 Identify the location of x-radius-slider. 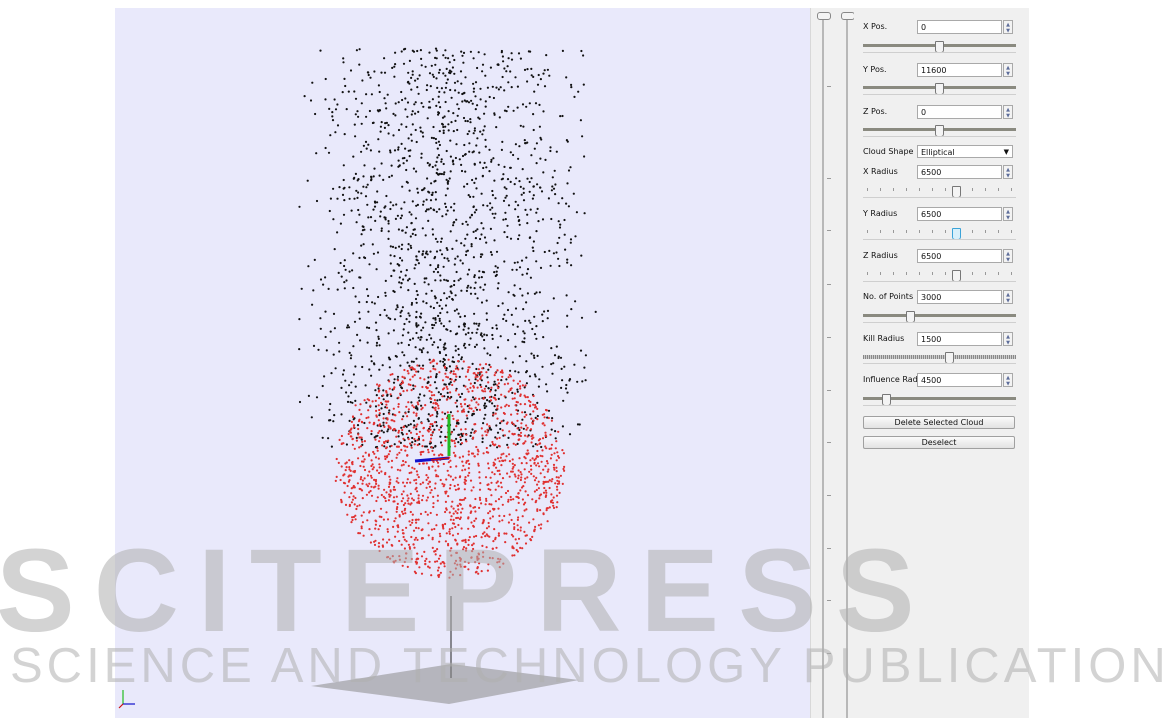
(939, 193).